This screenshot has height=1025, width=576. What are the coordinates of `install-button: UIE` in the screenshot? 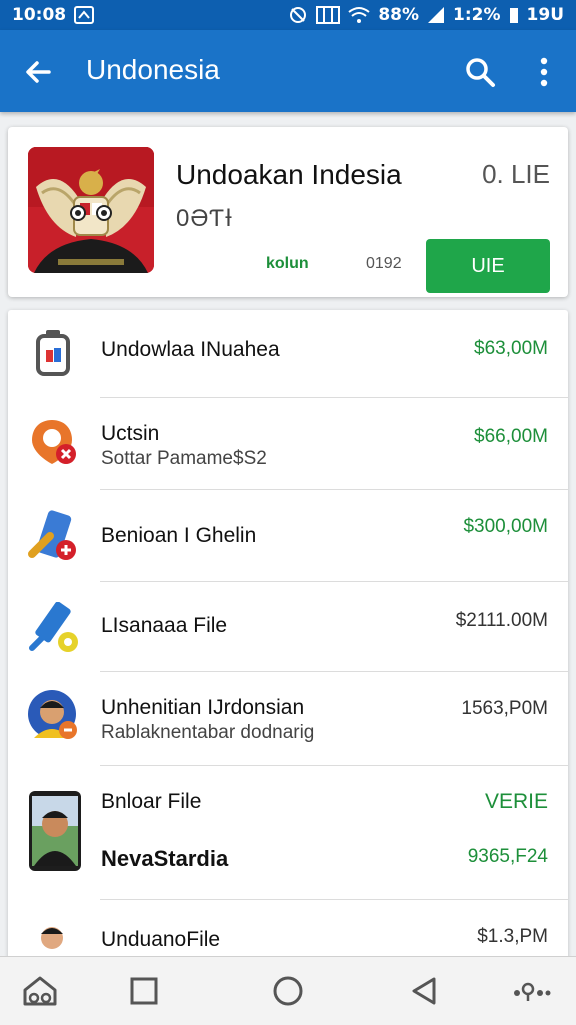 It's located at (488, 266).